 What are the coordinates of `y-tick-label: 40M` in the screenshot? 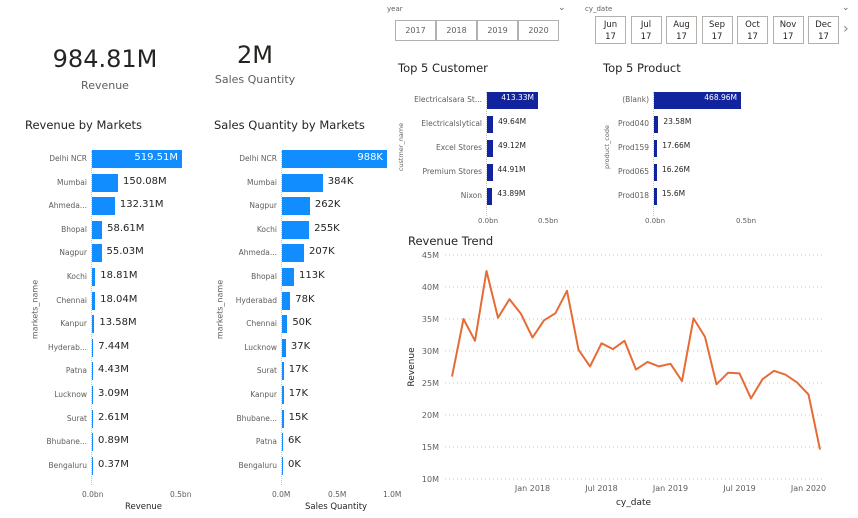 It's located at (430, 287).